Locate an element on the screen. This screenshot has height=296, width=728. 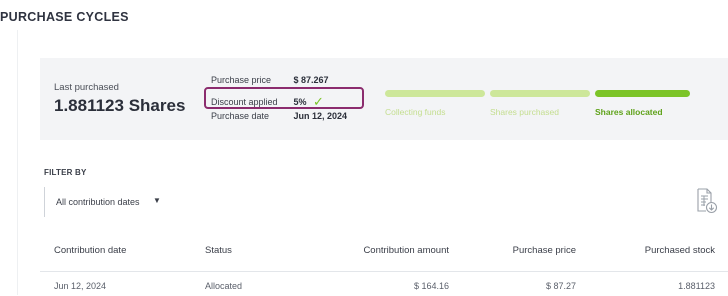
purchase-price-row: Purchase price $ 87.267 is located at coordinates (270, 80).